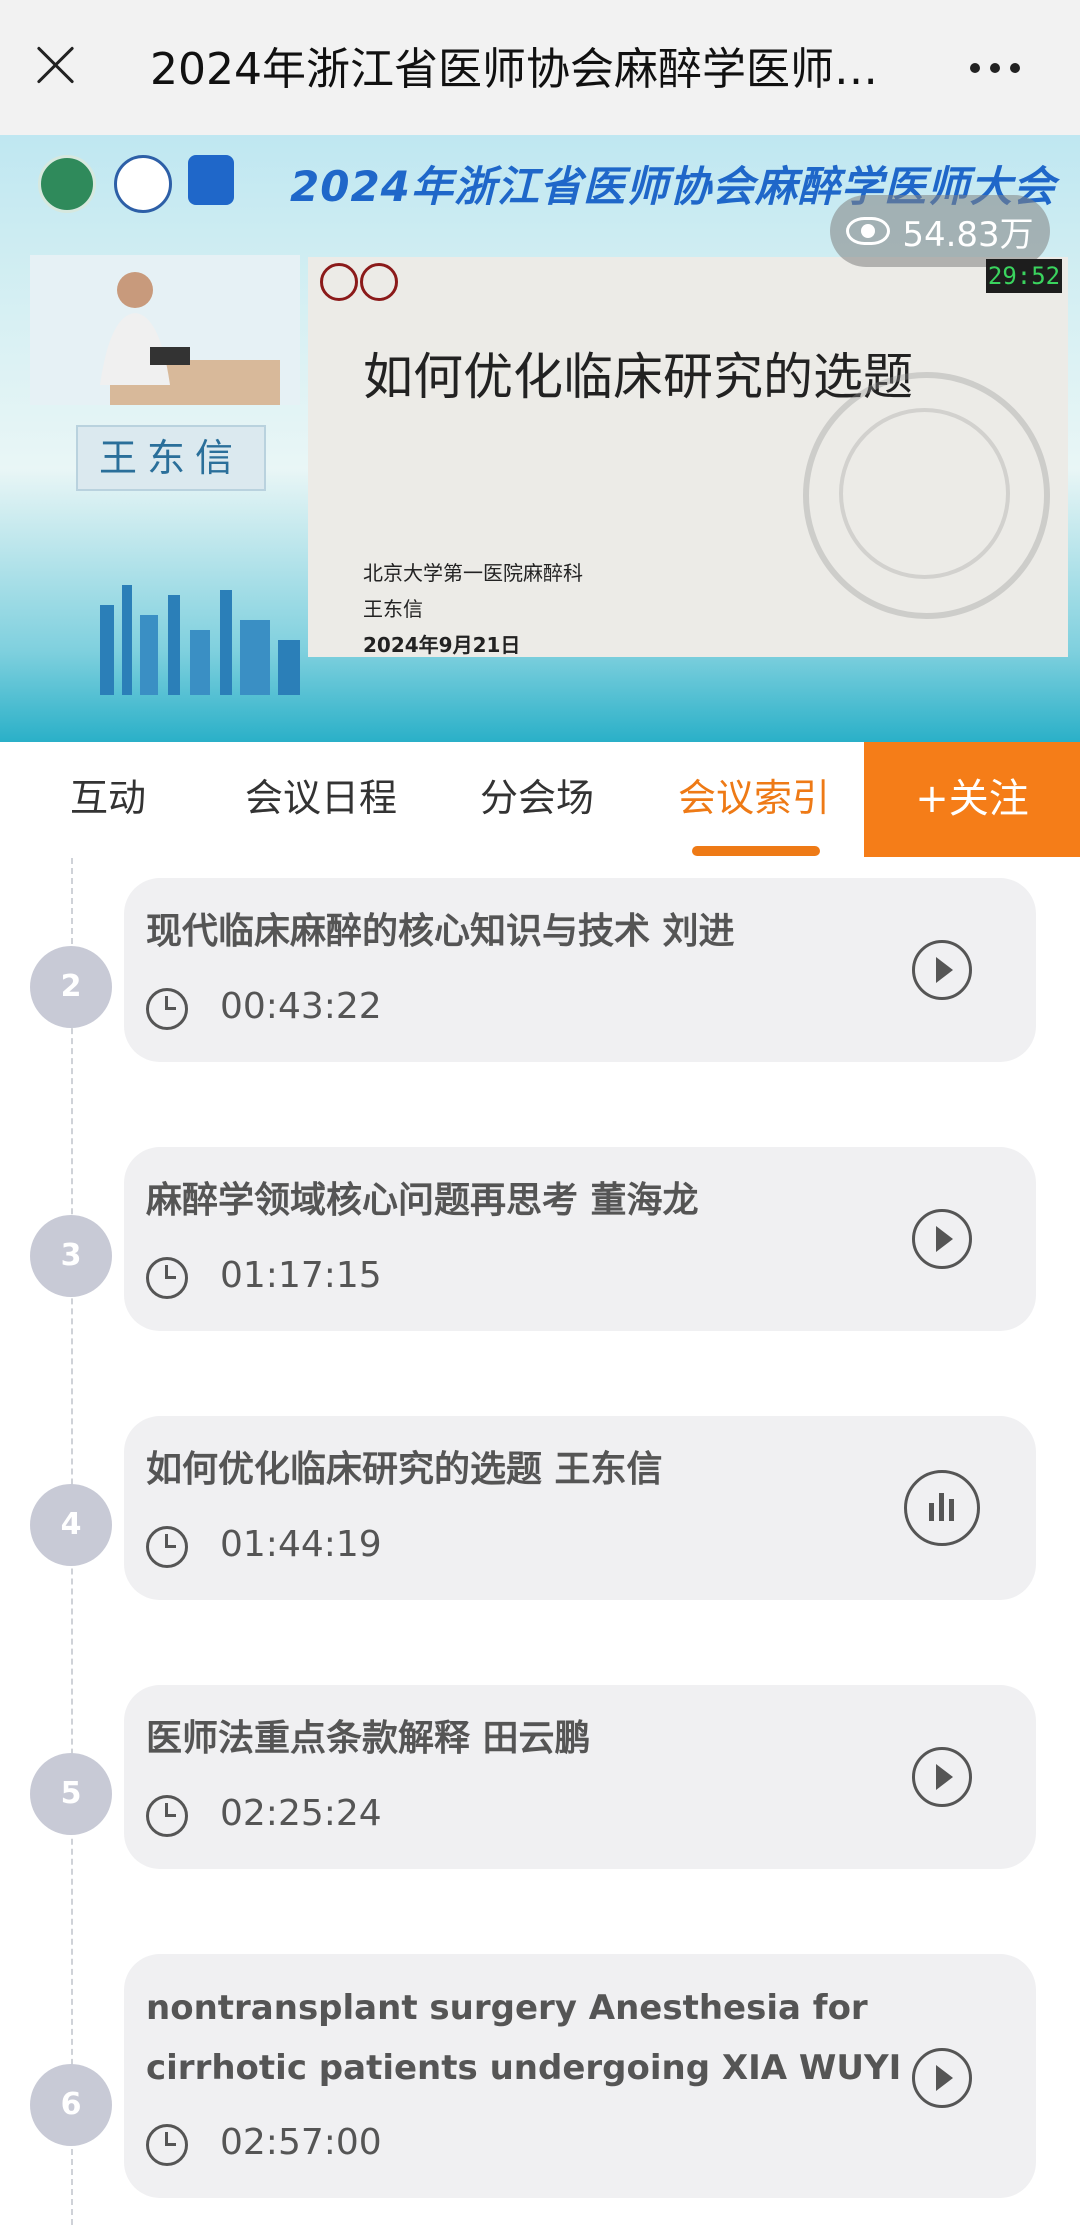 This screenshot has width=1080, height=2225. I want to click on tab-schedule: 会议日程, so click(321, 799).